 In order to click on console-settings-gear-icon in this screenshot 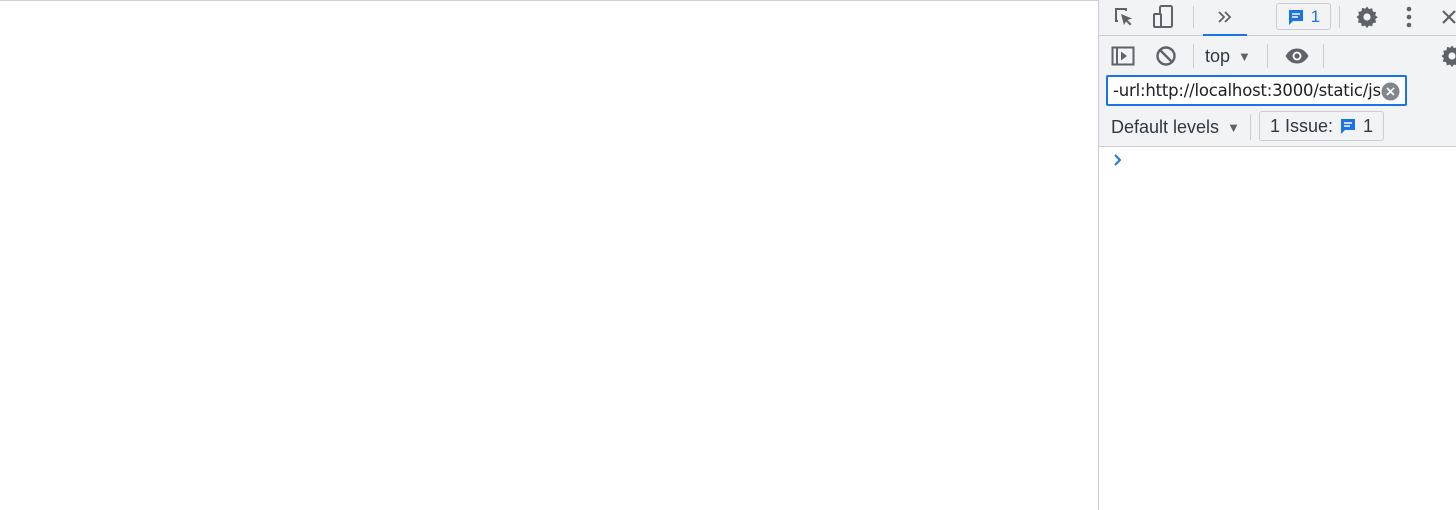, I will do `click(1447, 56)`.